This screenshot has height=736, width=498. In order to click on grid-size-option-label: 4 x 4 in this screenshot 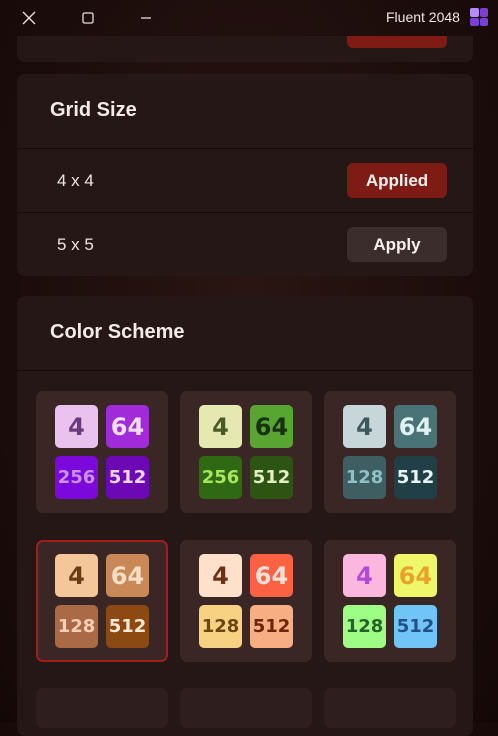, I will do `click(75, 180)`.